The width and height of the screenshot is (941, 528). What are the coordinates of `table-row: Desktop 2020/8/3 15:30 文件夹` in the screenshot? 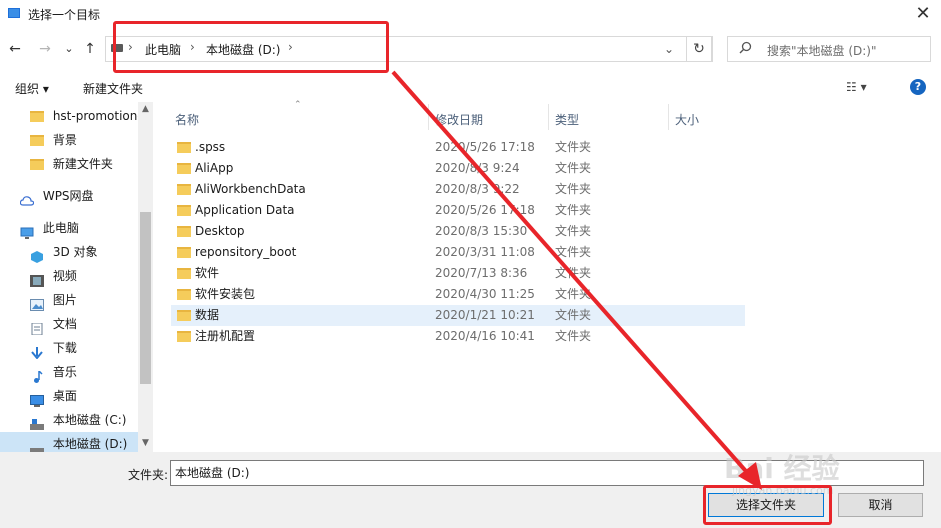 It's located at (458, 231).